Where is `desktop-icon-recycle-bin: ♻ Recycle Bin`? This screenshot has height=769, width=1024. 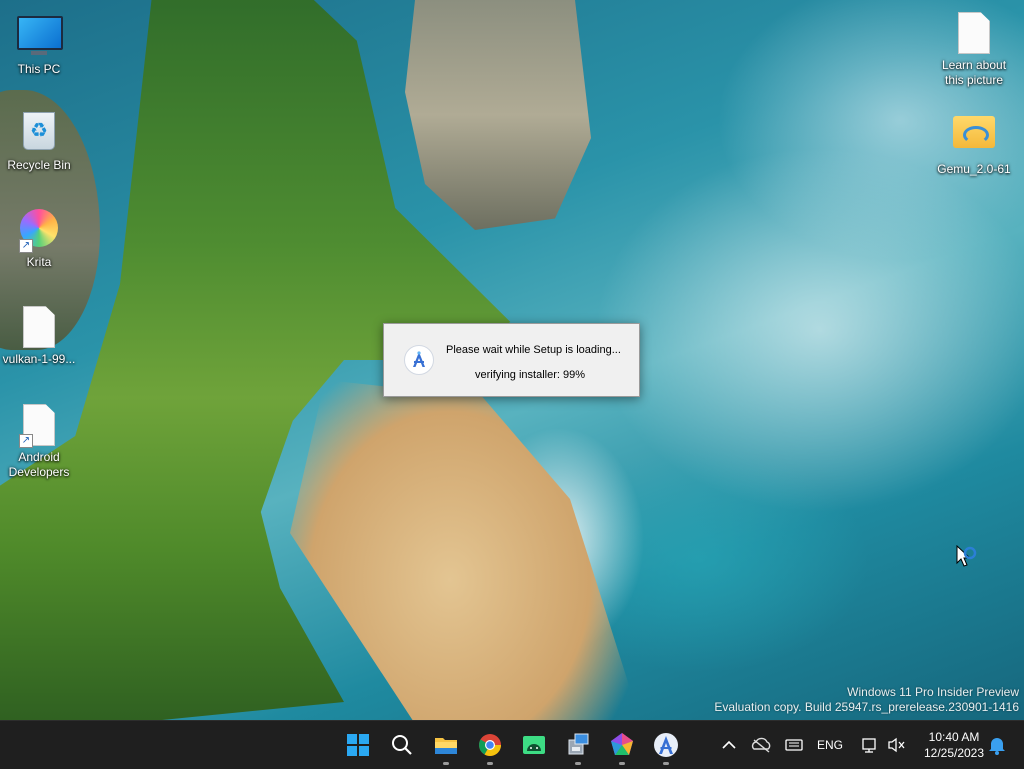 desktop-icon-recycle-bin: ♻ Recycle Bin is located at coordinates (39, 140).